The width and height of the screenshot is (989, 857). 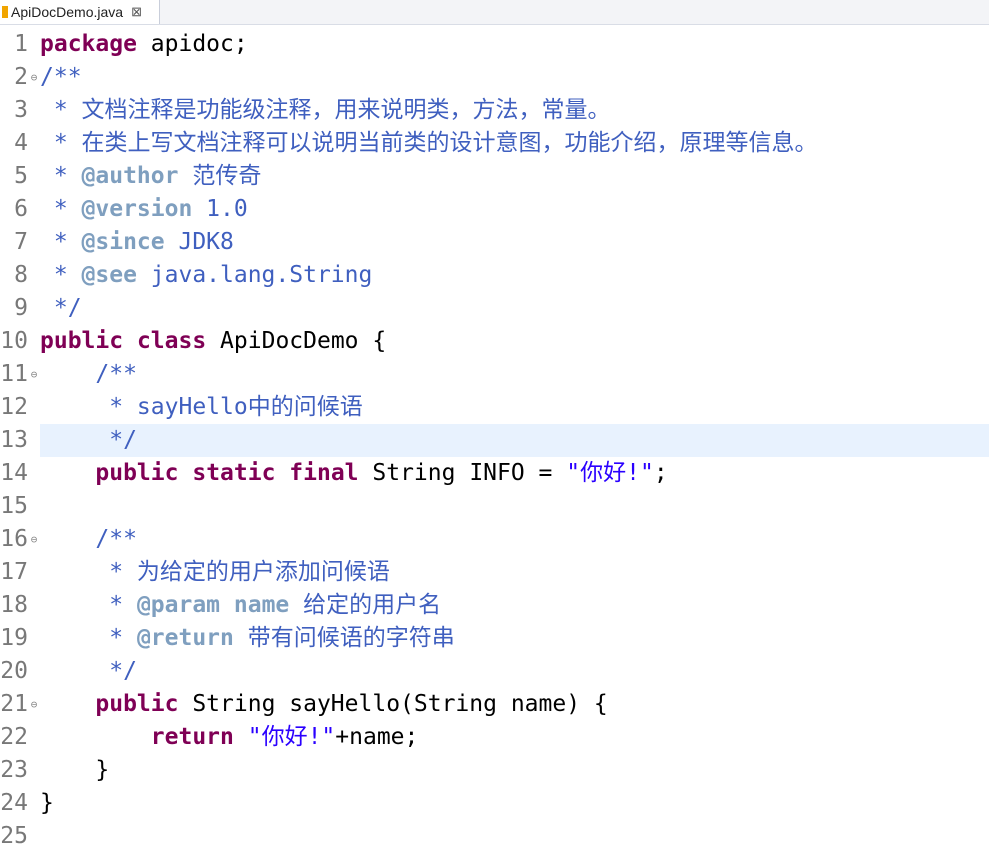 What do you see at coordinates (137, 209) in the screenshot?
I see `code-token: @version` at bounding box center [137, 209].